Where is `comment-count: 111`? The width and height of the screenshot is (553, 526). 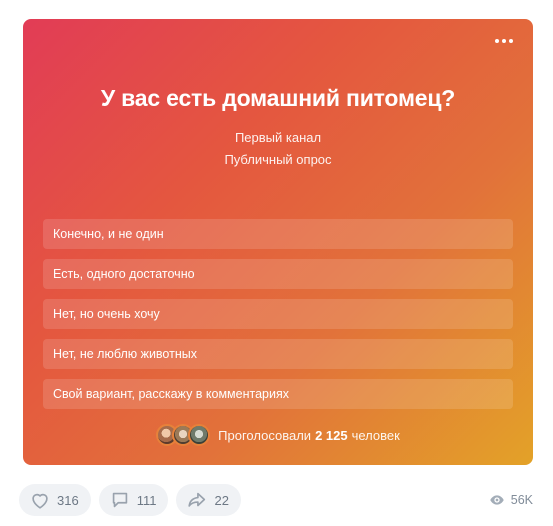
comment-count: 111 is located at coordinates (146, 500).